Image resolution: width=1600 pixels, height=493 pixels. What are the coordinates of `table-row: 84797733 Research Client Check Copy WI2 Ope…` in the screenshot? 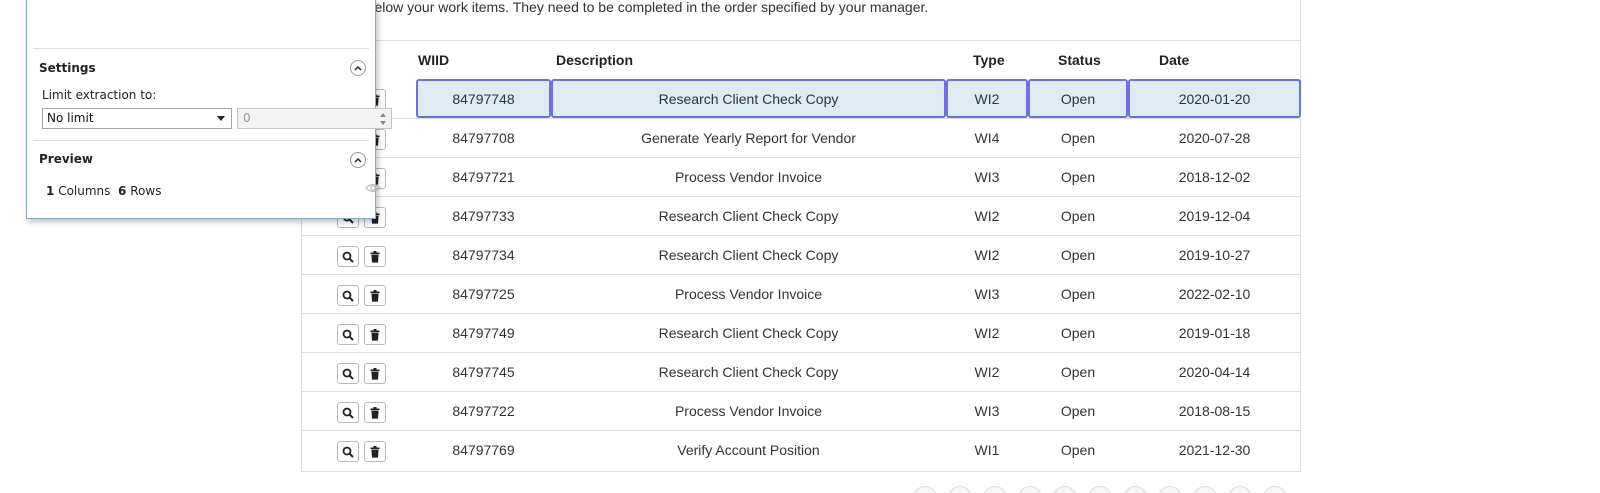 It's located at (801, 215).